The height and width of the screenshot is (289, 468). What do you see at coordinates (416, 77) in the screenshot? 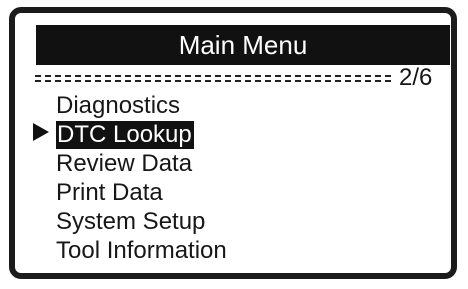
I see `page-indicator: 2/6` at bounding box center [416, 77].